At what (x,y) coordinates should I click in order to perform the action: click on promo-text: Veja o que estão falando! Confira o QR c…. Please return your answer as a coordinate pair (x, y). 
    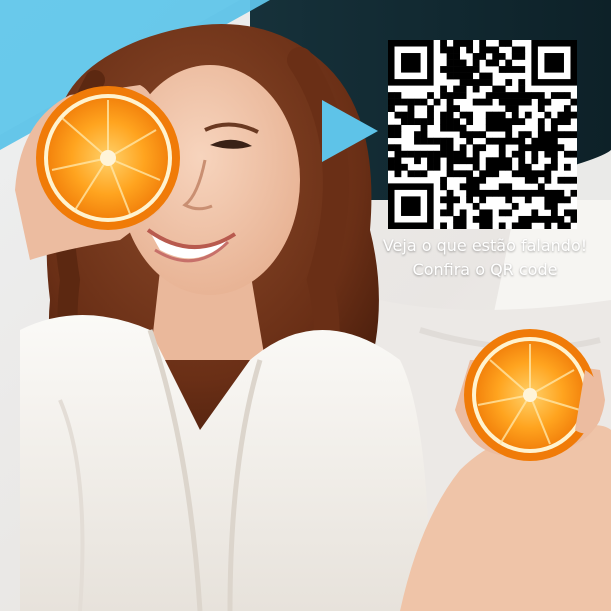
    Looking at the image, I should click on (480, 258).